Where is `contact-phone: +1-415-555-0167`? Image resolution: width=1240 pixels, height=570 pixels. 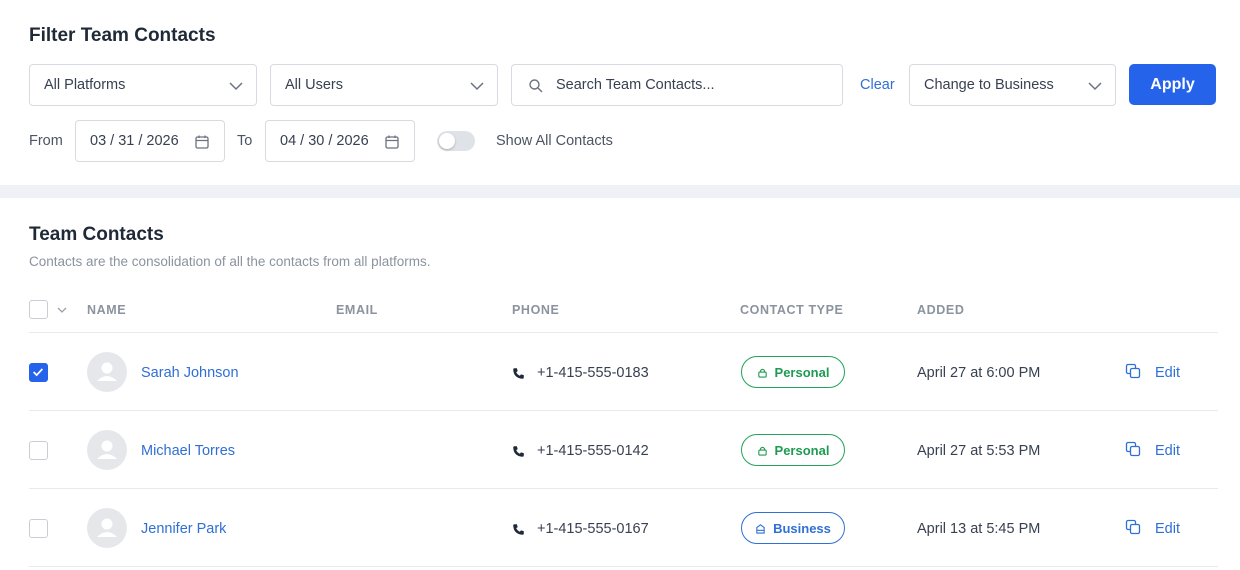 contact-phone: +1-415-555-0167 is located at coordinates (580, 529).